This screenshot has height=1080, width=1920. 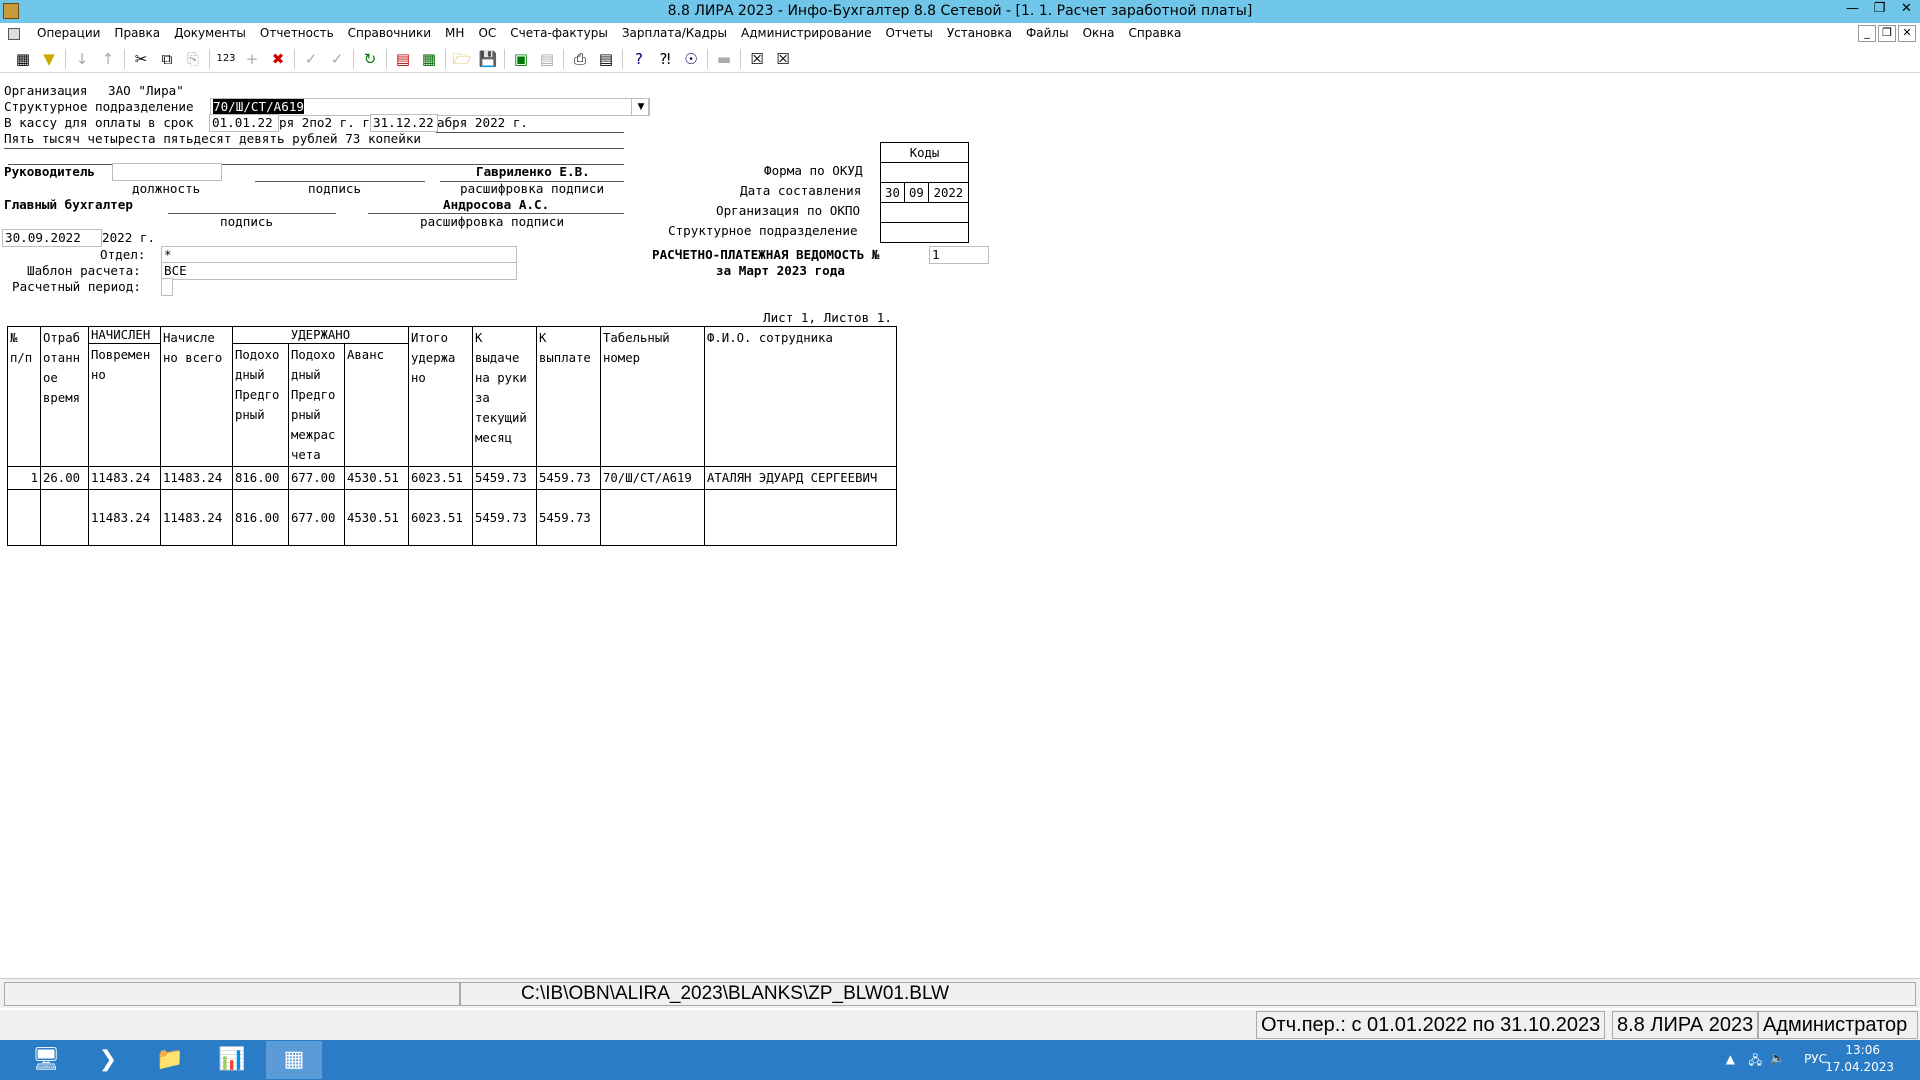 What do you see at coordinates (167, 287) in the screenshot?
I see `period-checkbox` at bounding box center [167, 287].